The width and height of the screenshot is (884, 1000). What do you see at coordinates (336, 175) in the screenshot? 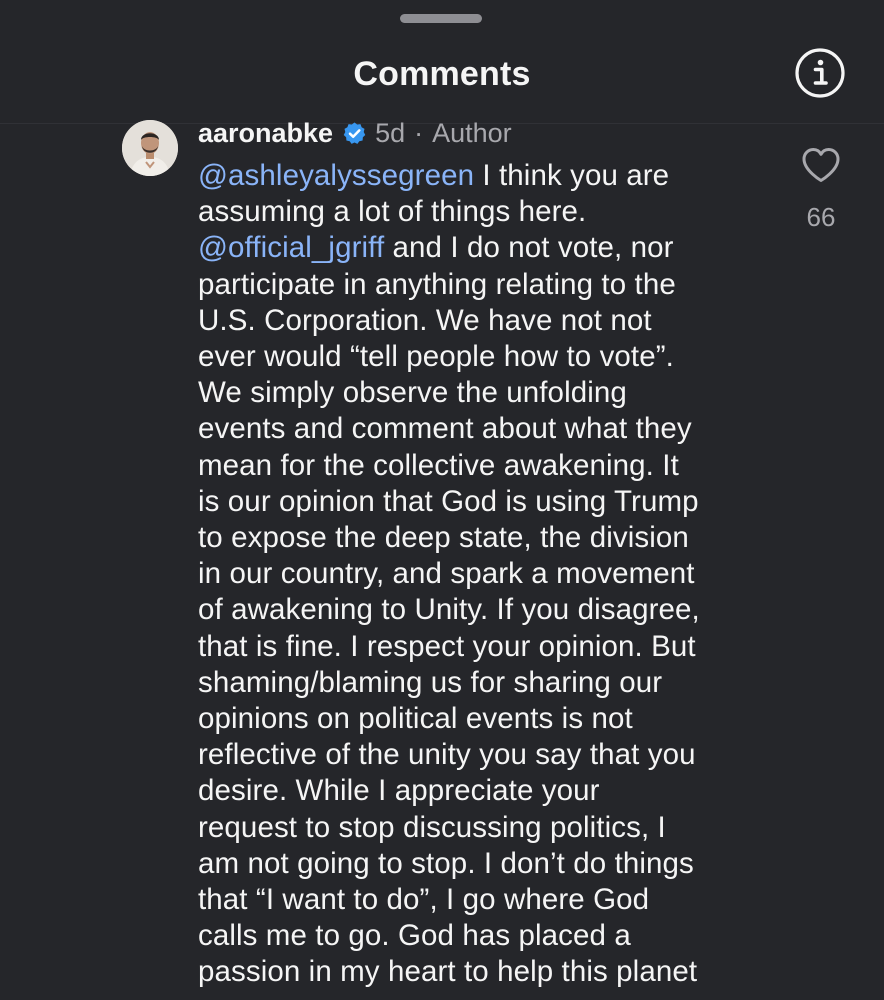
I see `mention-link: @ashleyalyssegreen` at bounding box center [336, 175].